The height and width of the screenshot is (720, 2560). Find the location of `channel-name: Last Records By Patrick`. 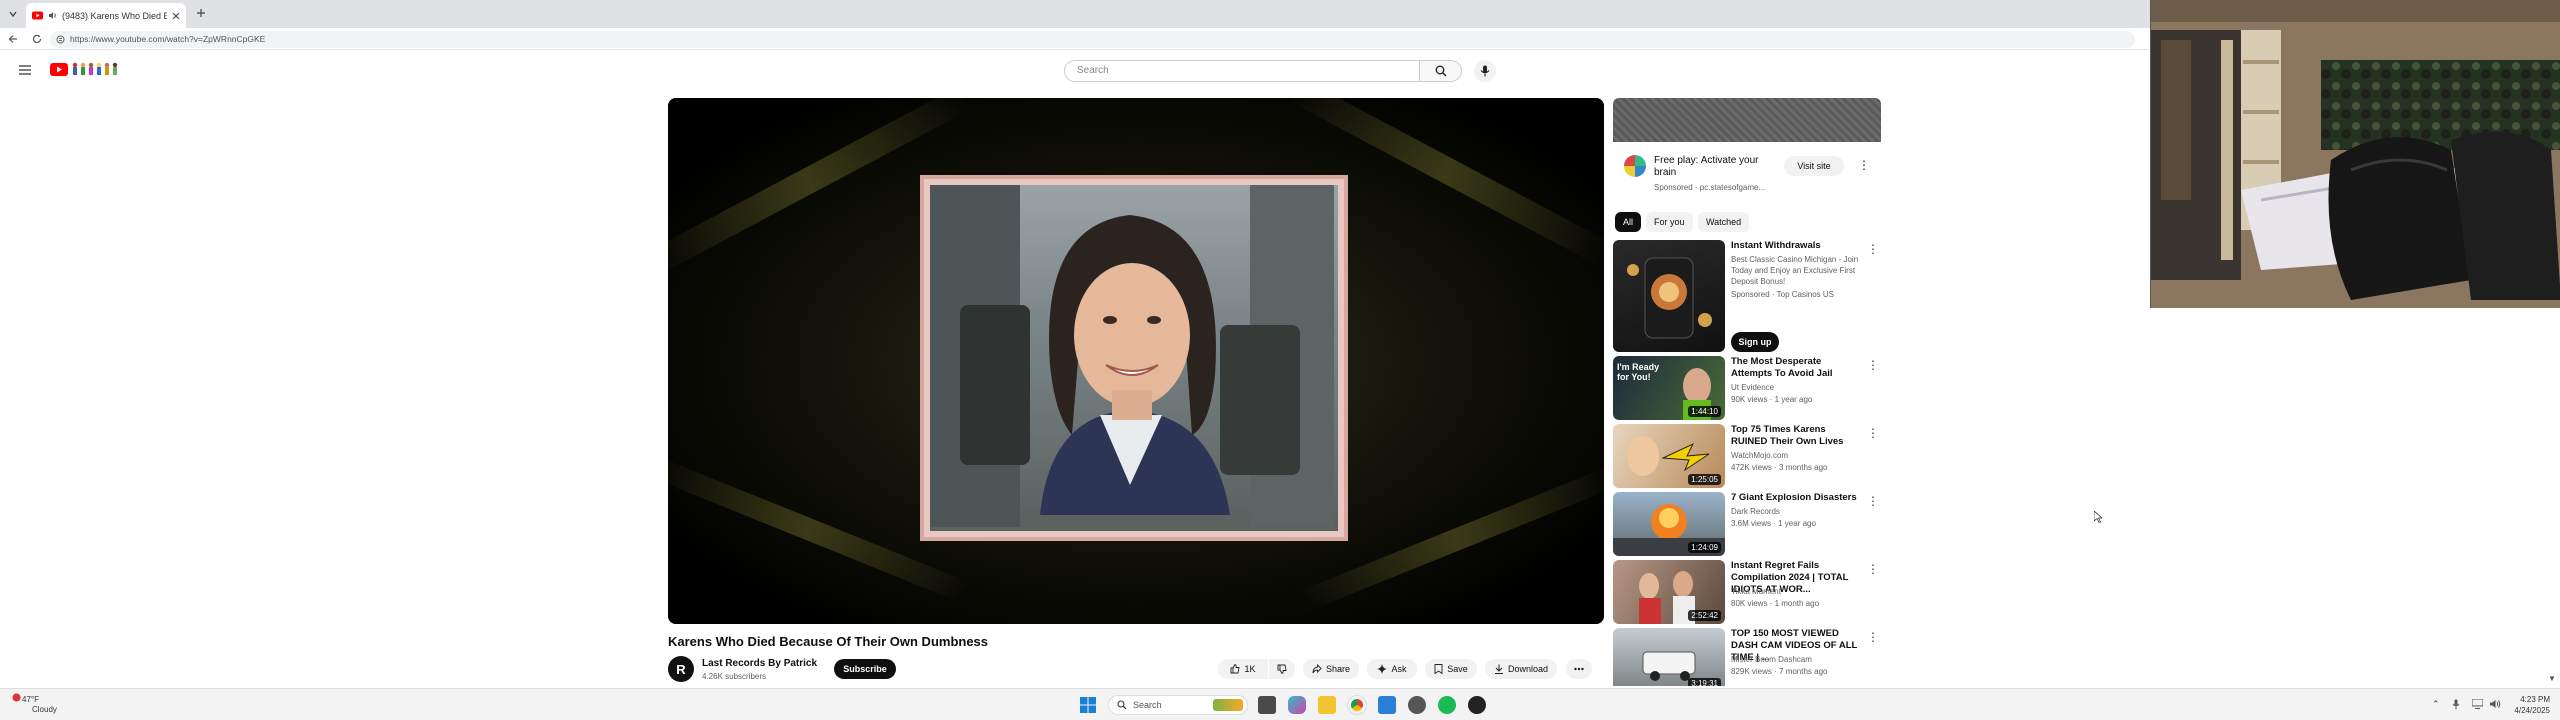

channel-name: Last Records By Patrick is located at coordinates (759, 663).